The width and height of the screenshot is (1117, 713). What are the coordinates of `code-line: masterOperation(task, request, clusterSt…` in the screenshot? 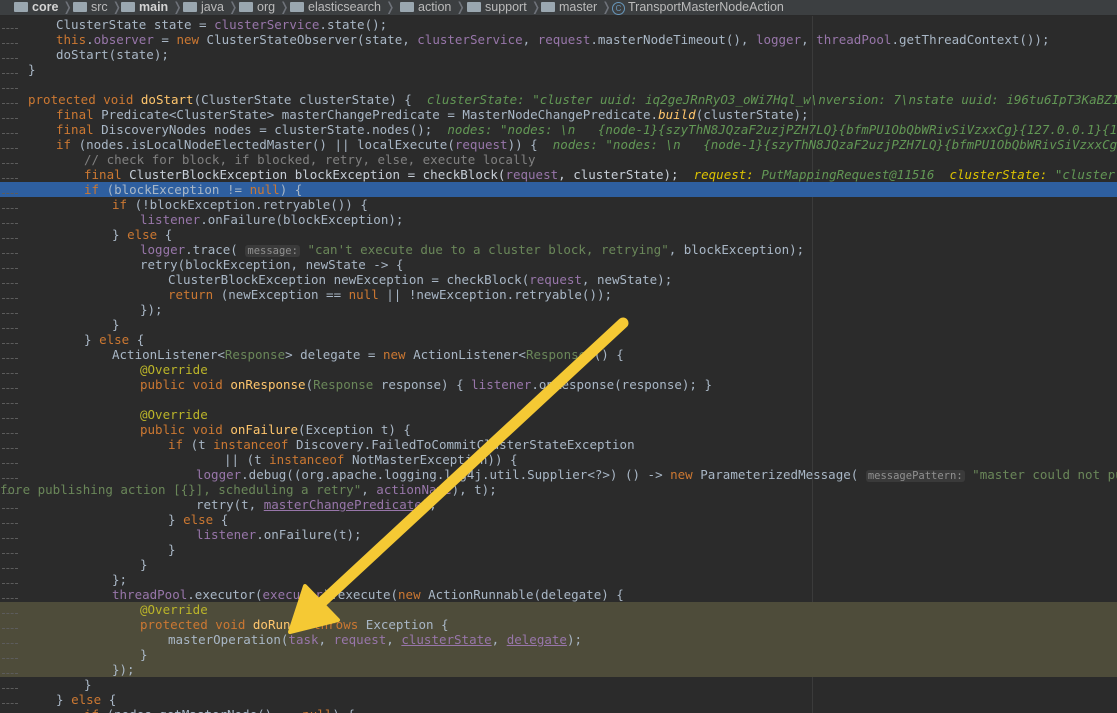 It's located at (375, 639).